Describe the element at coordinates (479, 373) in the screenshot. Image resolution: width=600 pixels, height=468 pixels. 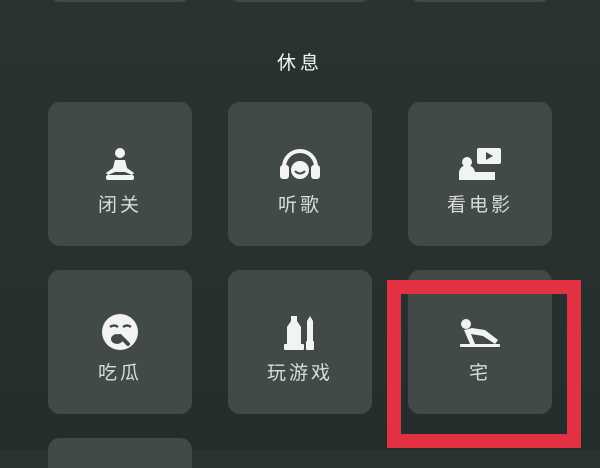
I see `tile-label: 宅` at that location.